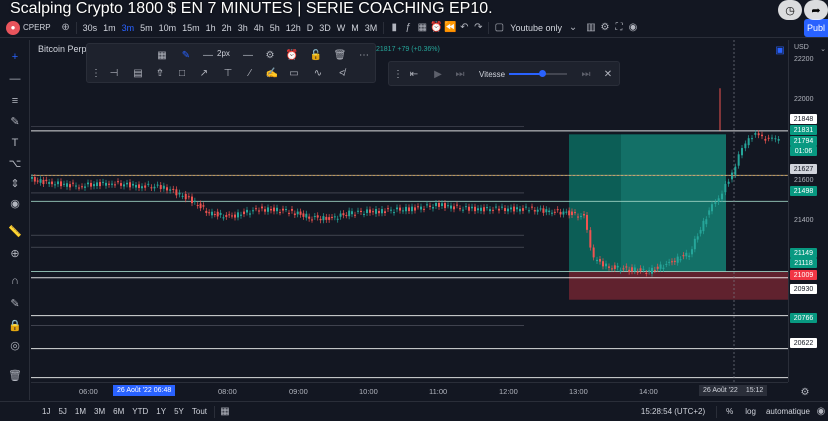 The width and height of the screenshot is (828, 421). I want to click on play-icon: ▶, so click(438, 74).